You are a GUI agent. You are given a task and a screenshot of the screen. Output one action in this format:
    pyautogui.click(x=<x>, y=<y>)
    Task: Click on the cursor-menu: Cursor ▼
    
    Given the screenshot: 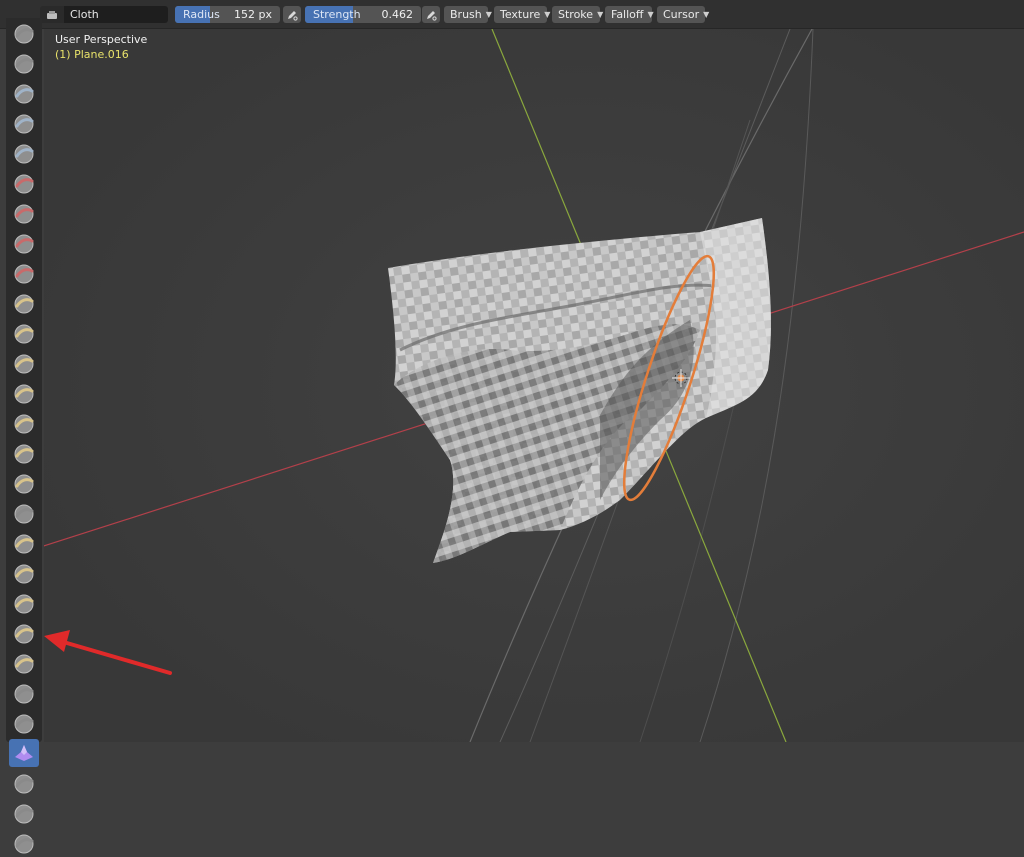 What is the action you would take?
    pyautogui.click(x=683, y=14)
    